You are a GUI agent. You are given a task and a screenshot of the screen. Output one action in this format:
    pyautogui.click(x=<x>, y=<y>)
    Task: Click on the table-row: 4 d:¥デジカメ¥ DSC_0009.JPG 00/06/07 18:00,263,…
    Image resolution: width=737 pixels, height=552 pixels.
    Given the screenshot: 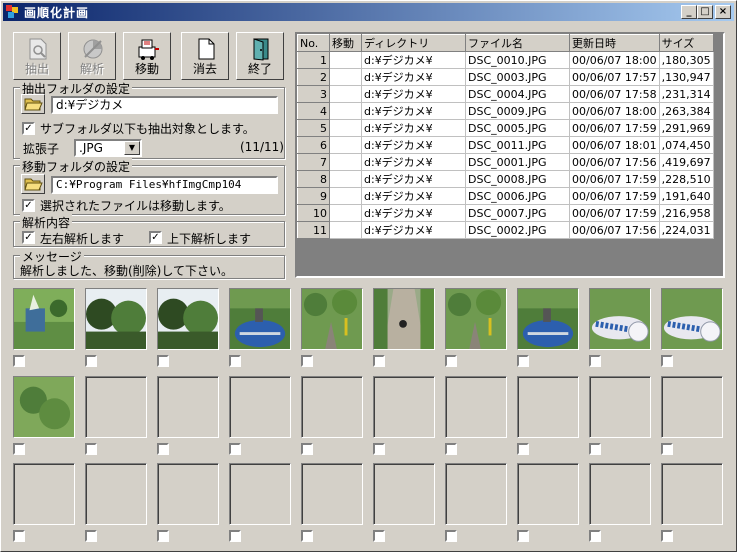 What is the action you would take?
    pyautogui.click(x=505, y=111)
    